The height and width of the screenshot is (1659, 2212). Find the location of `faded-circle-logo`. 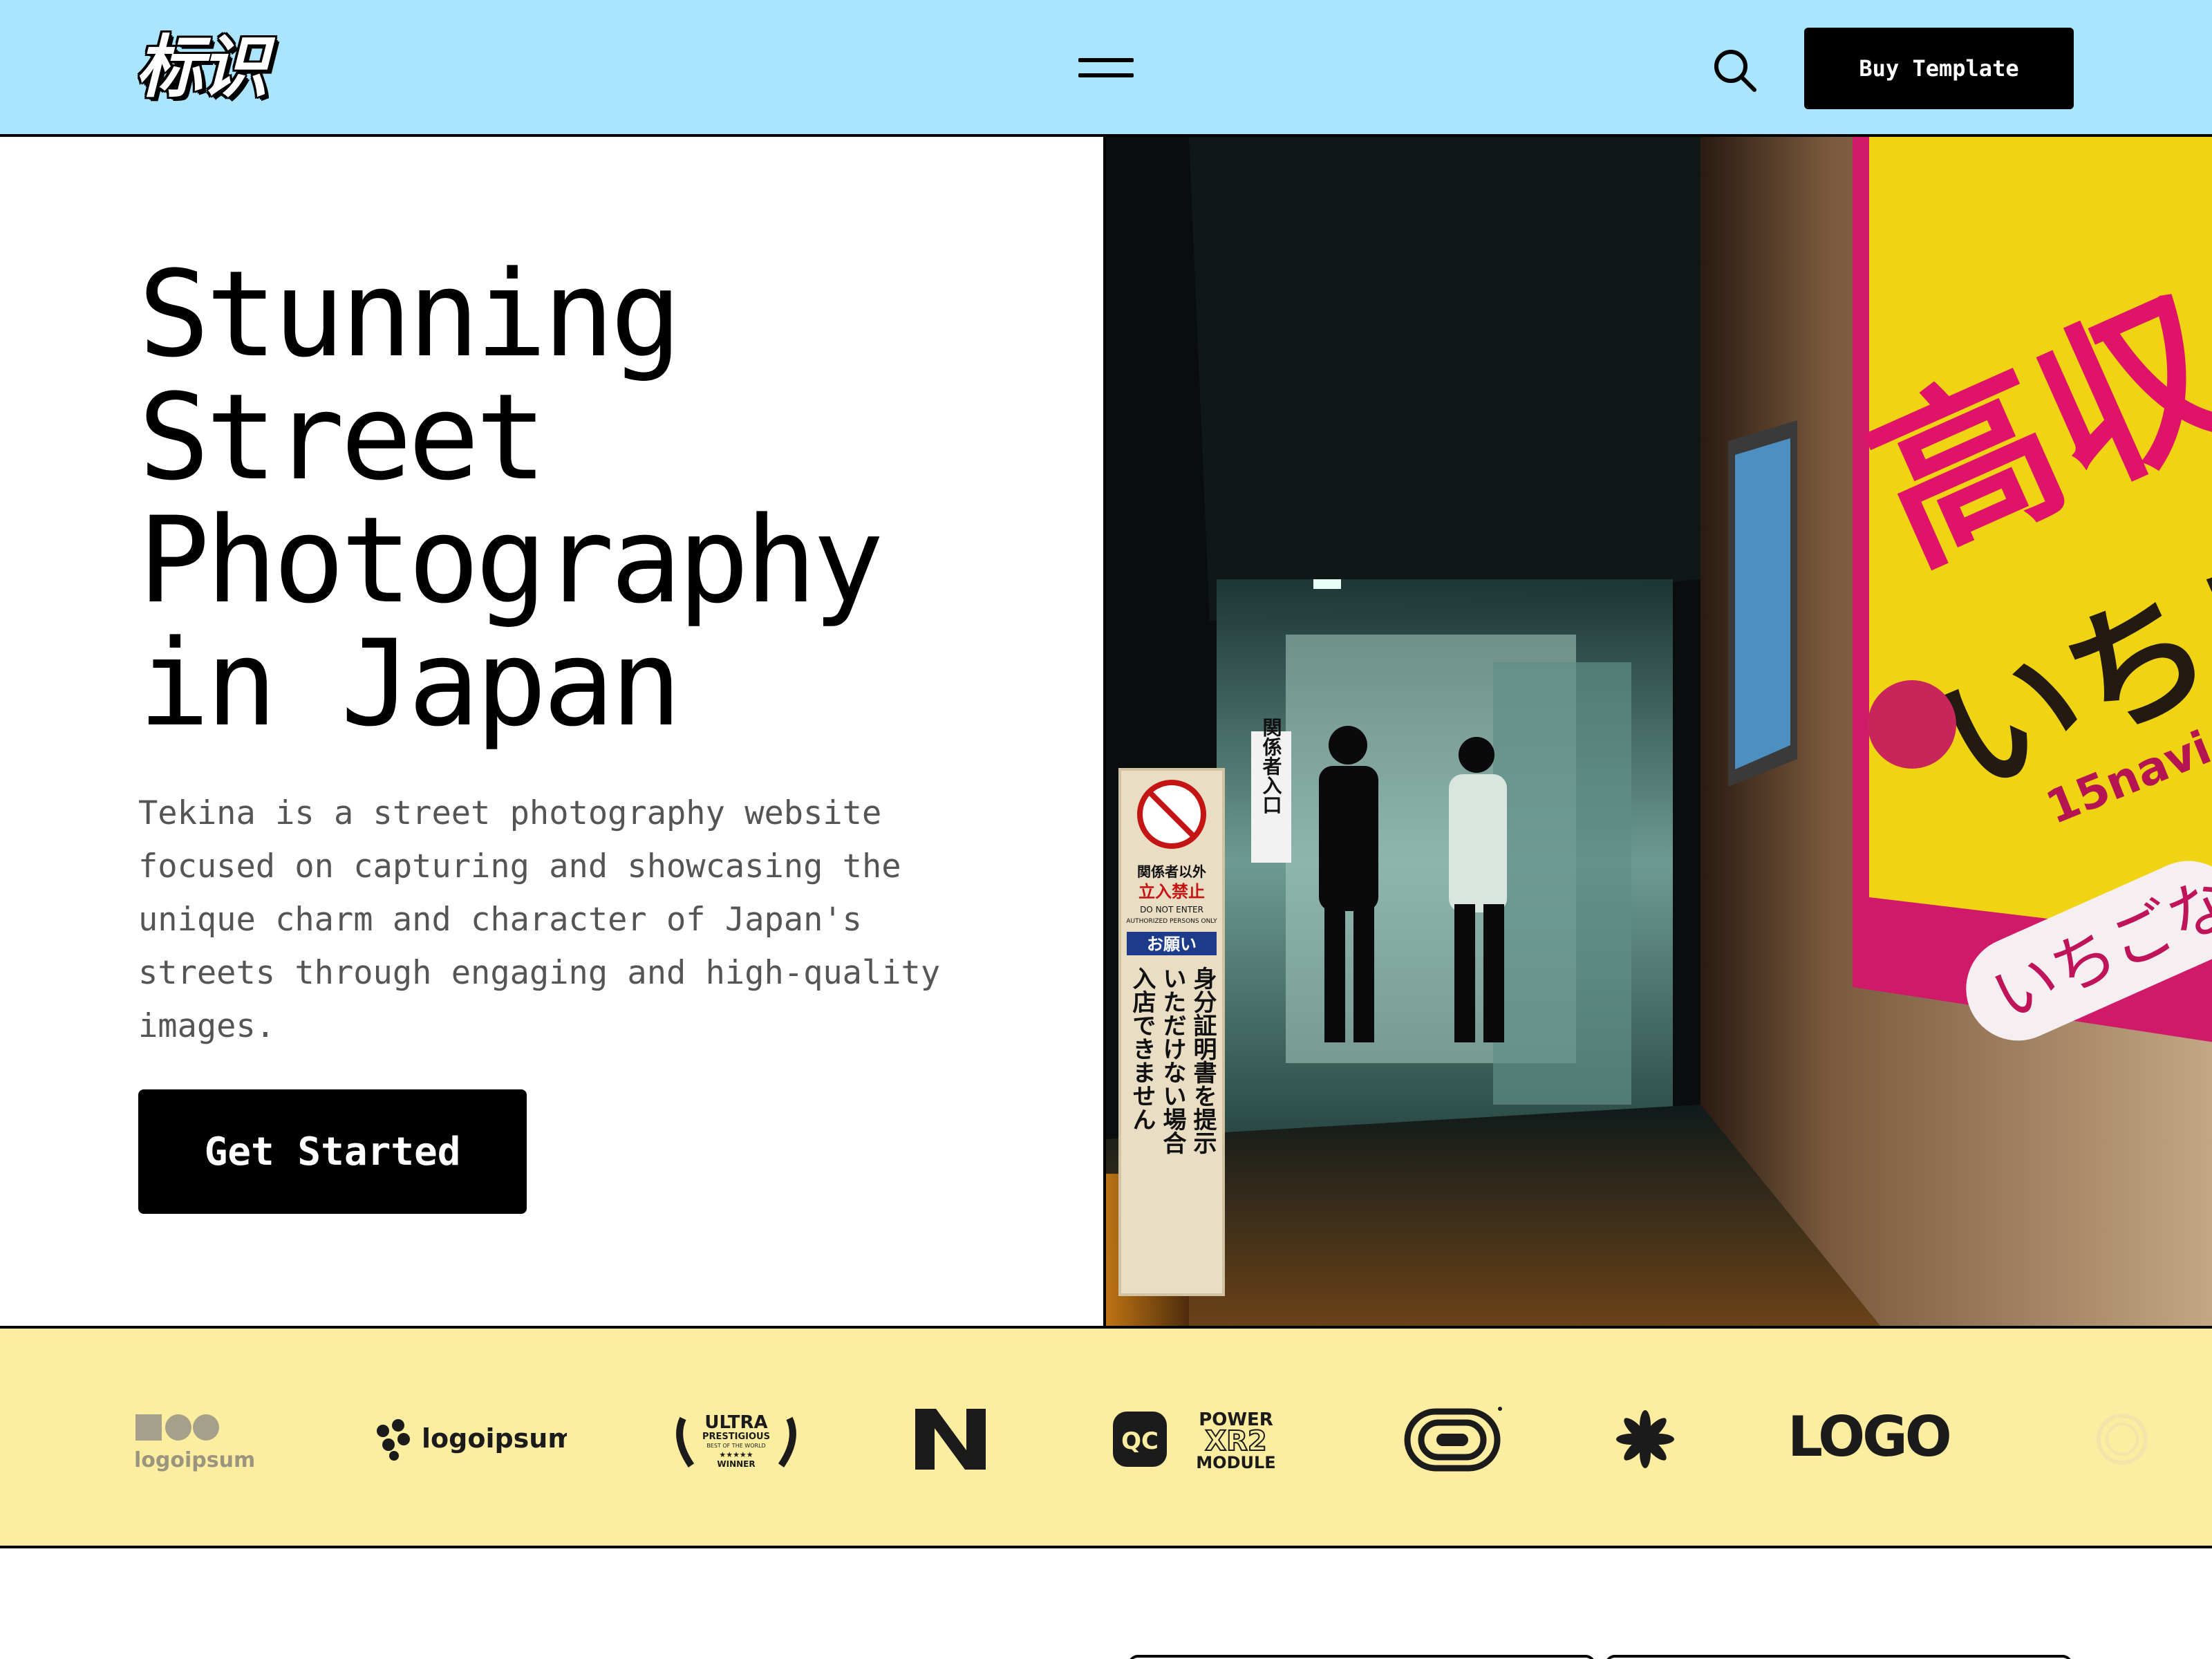

faded-circle-logo is located at coordinates (2122, 1440).